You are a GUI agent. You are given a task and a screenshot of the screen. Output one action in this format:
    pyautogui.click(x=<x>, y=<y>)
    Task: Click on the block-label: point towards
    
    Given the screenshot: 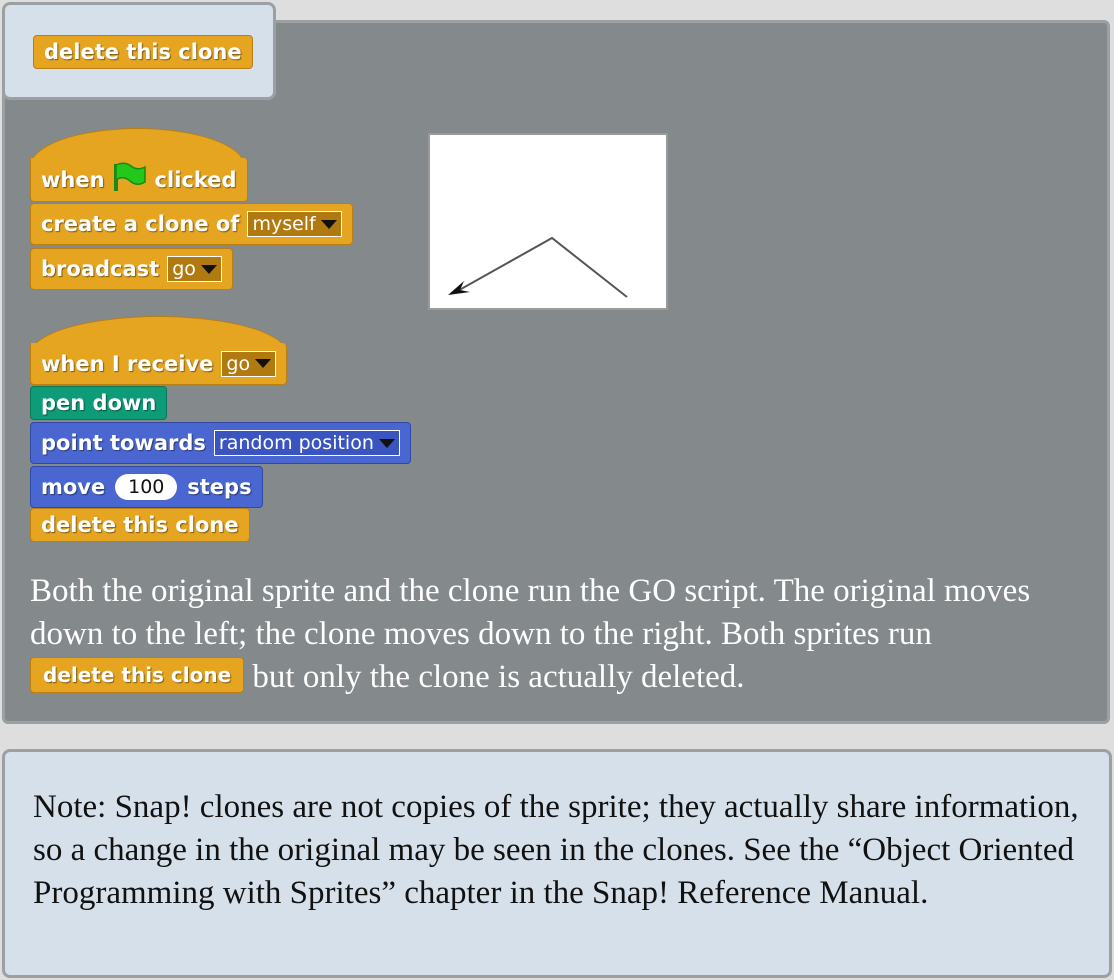 What is the action you would take?
    pyautogui.click(x=123, y=443)
    